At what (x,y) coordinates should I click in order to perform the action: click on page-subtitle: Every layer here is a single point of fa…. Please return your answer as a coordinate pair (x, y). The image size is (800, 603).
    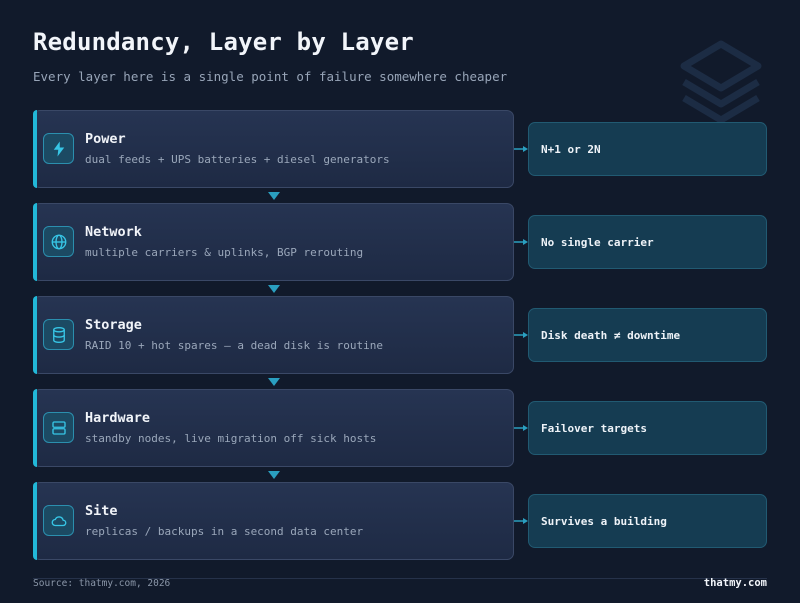
    Looking at the image, I should click on (270, 76).